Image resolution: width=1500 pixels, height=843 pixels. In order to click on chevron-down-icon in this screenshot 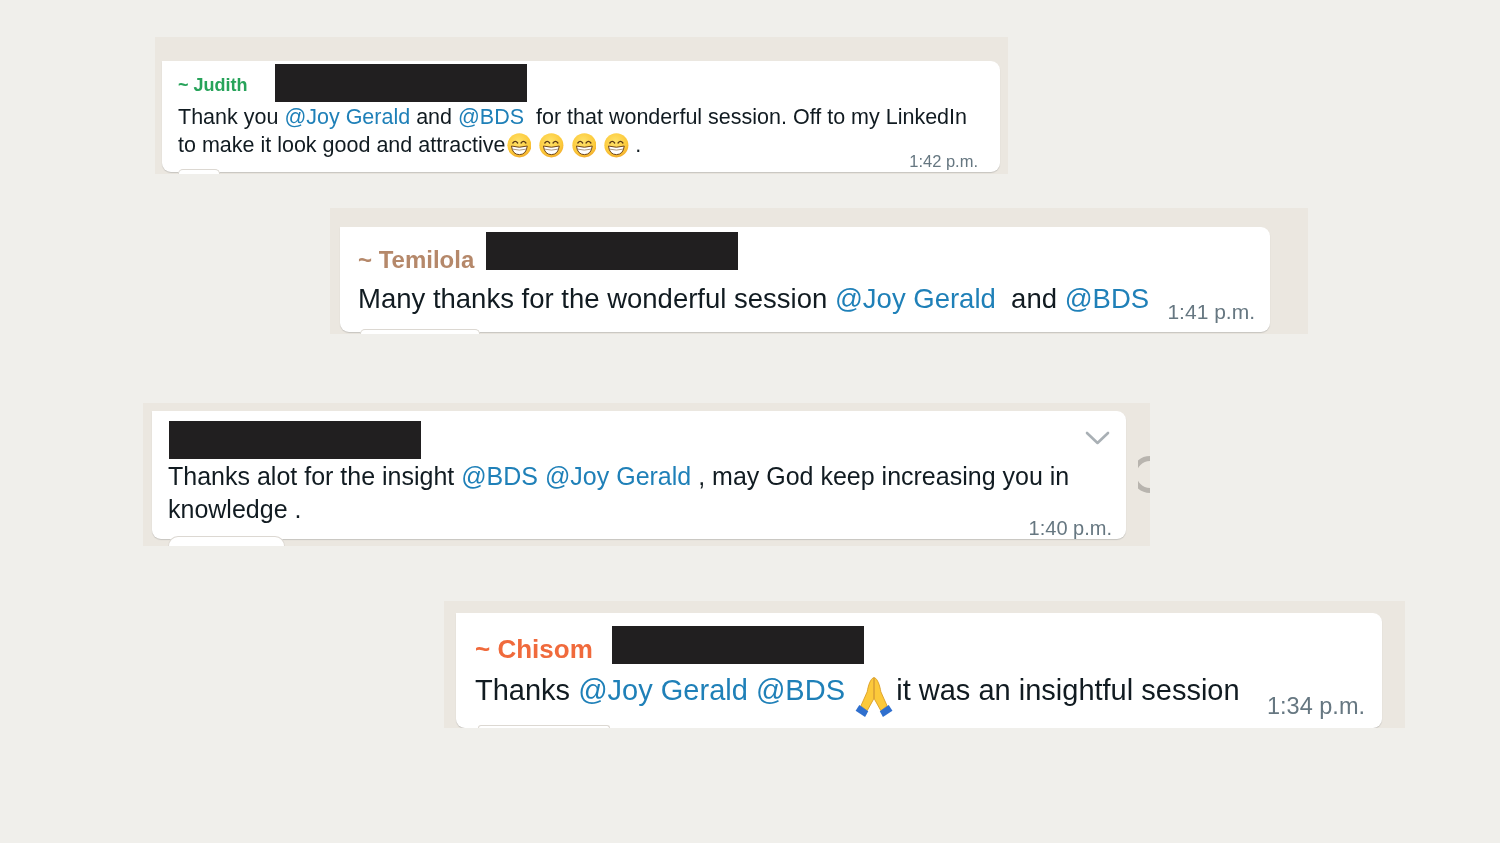, I will do `click(1097, 438)`.